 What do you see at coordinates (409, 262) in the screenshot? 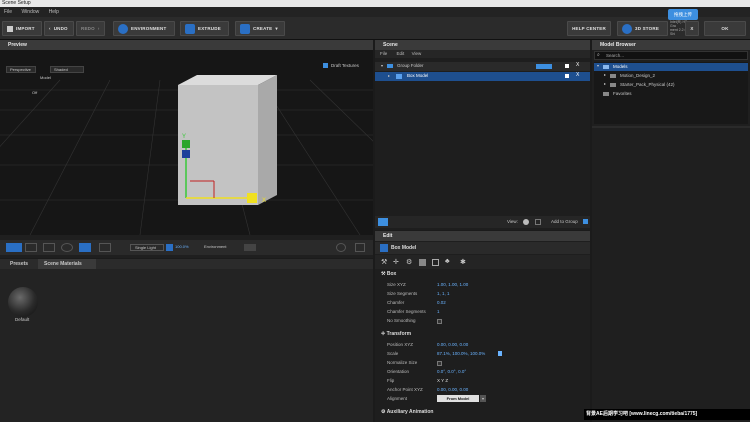
I see `gear-icon: ⚙` at bounding box center [409, 262].